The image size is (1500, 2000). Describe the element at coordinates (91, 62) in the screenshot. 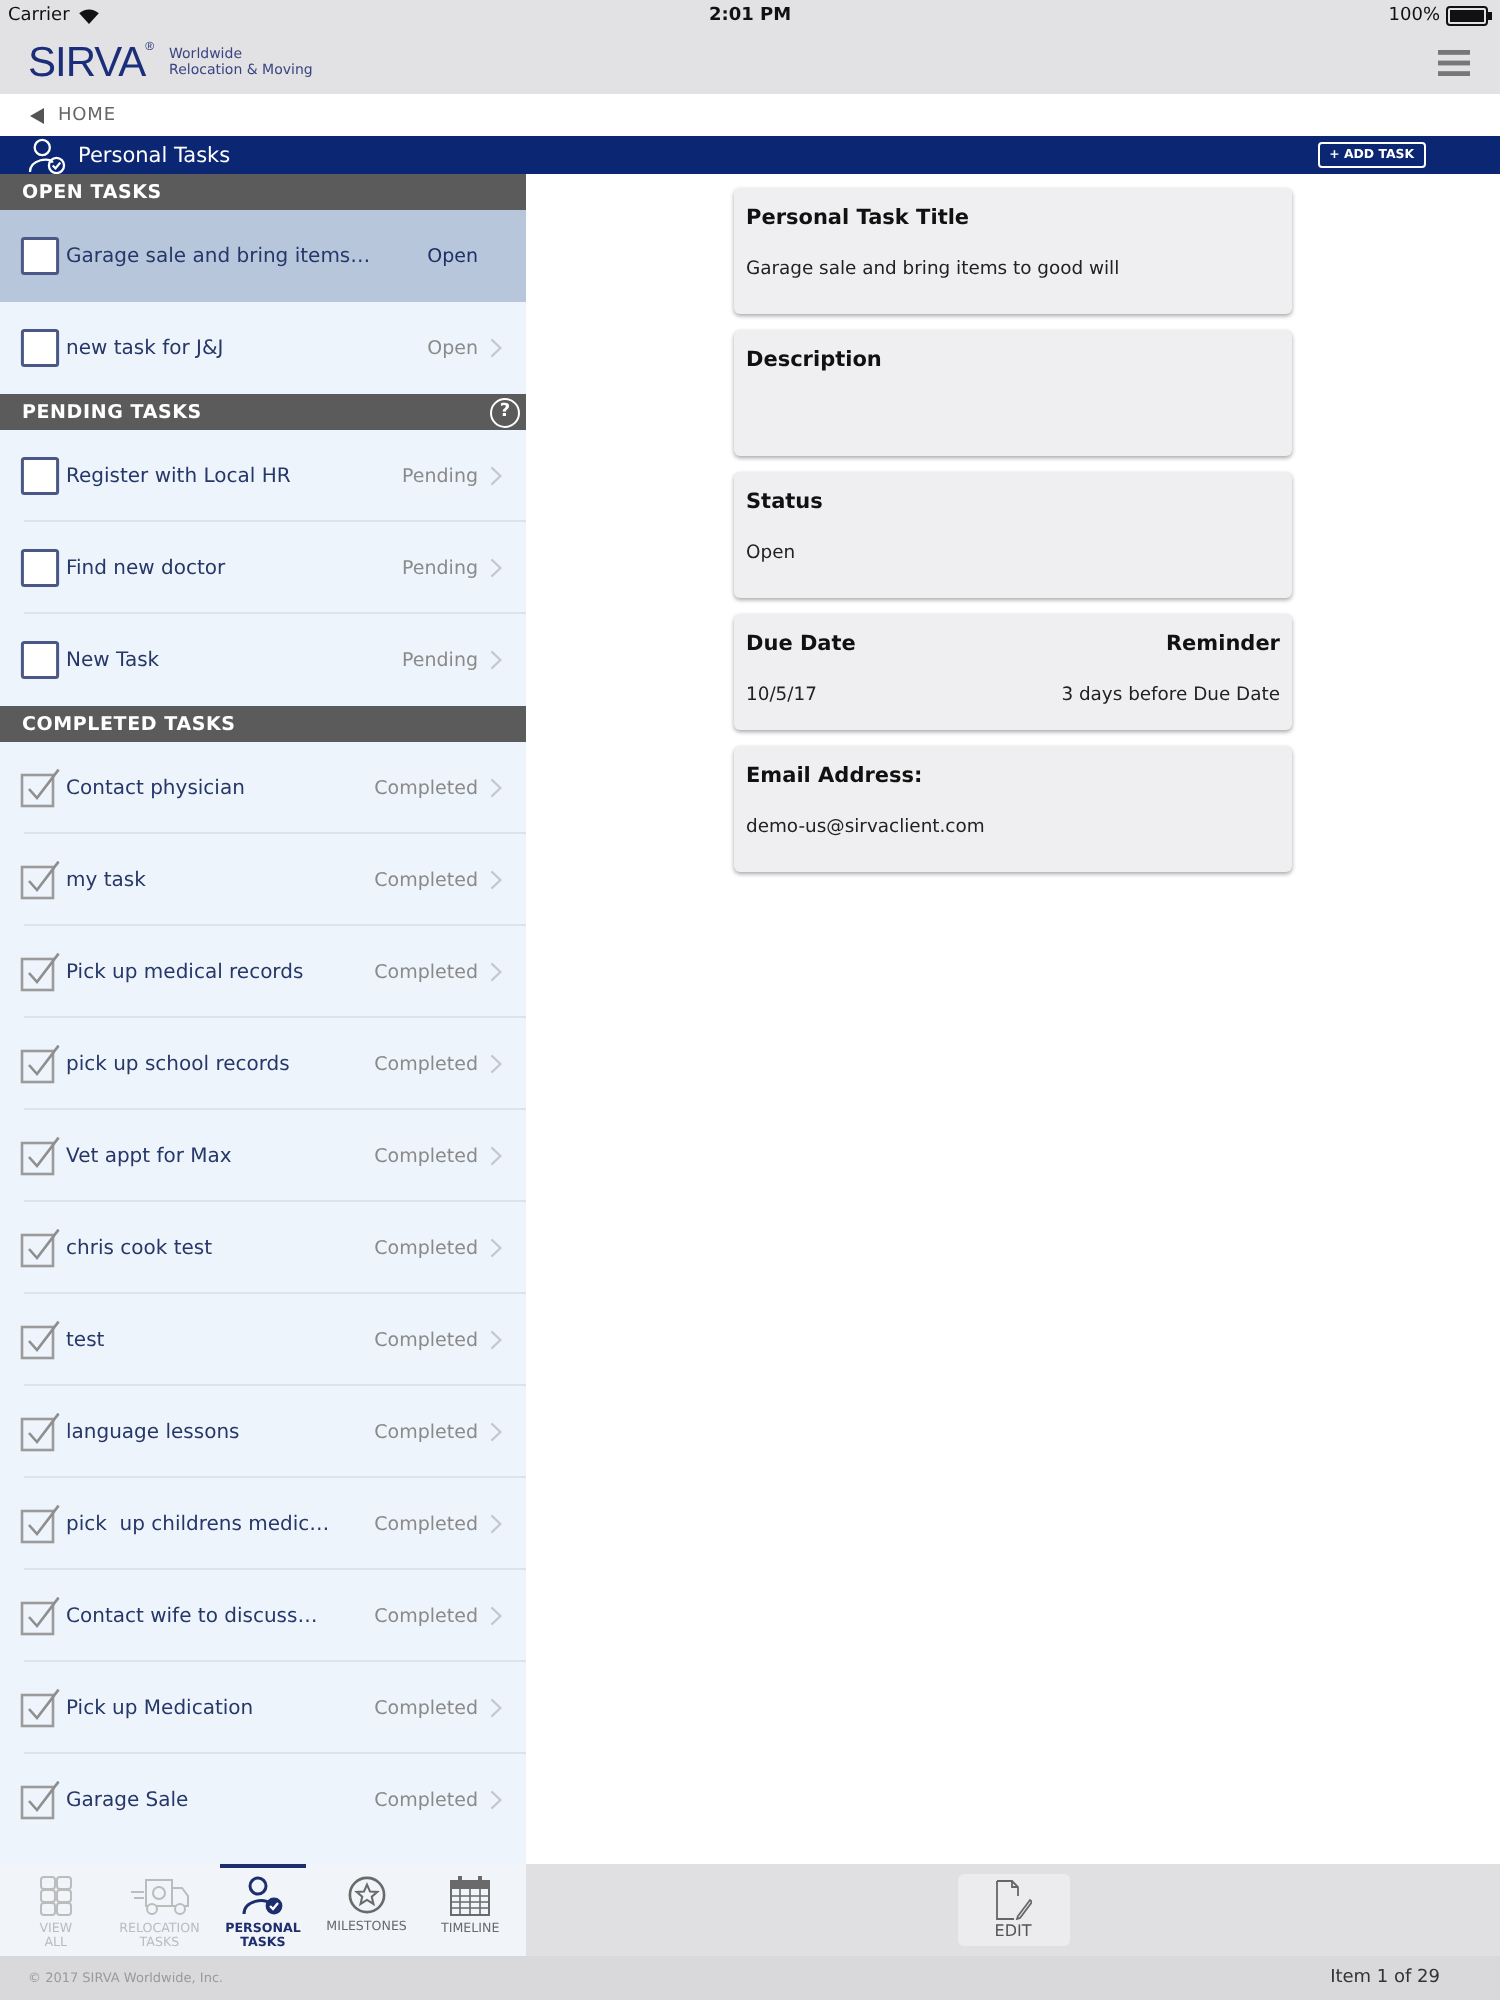

I see `logo-wordmark: SIRVA$^{®}$` at that location.